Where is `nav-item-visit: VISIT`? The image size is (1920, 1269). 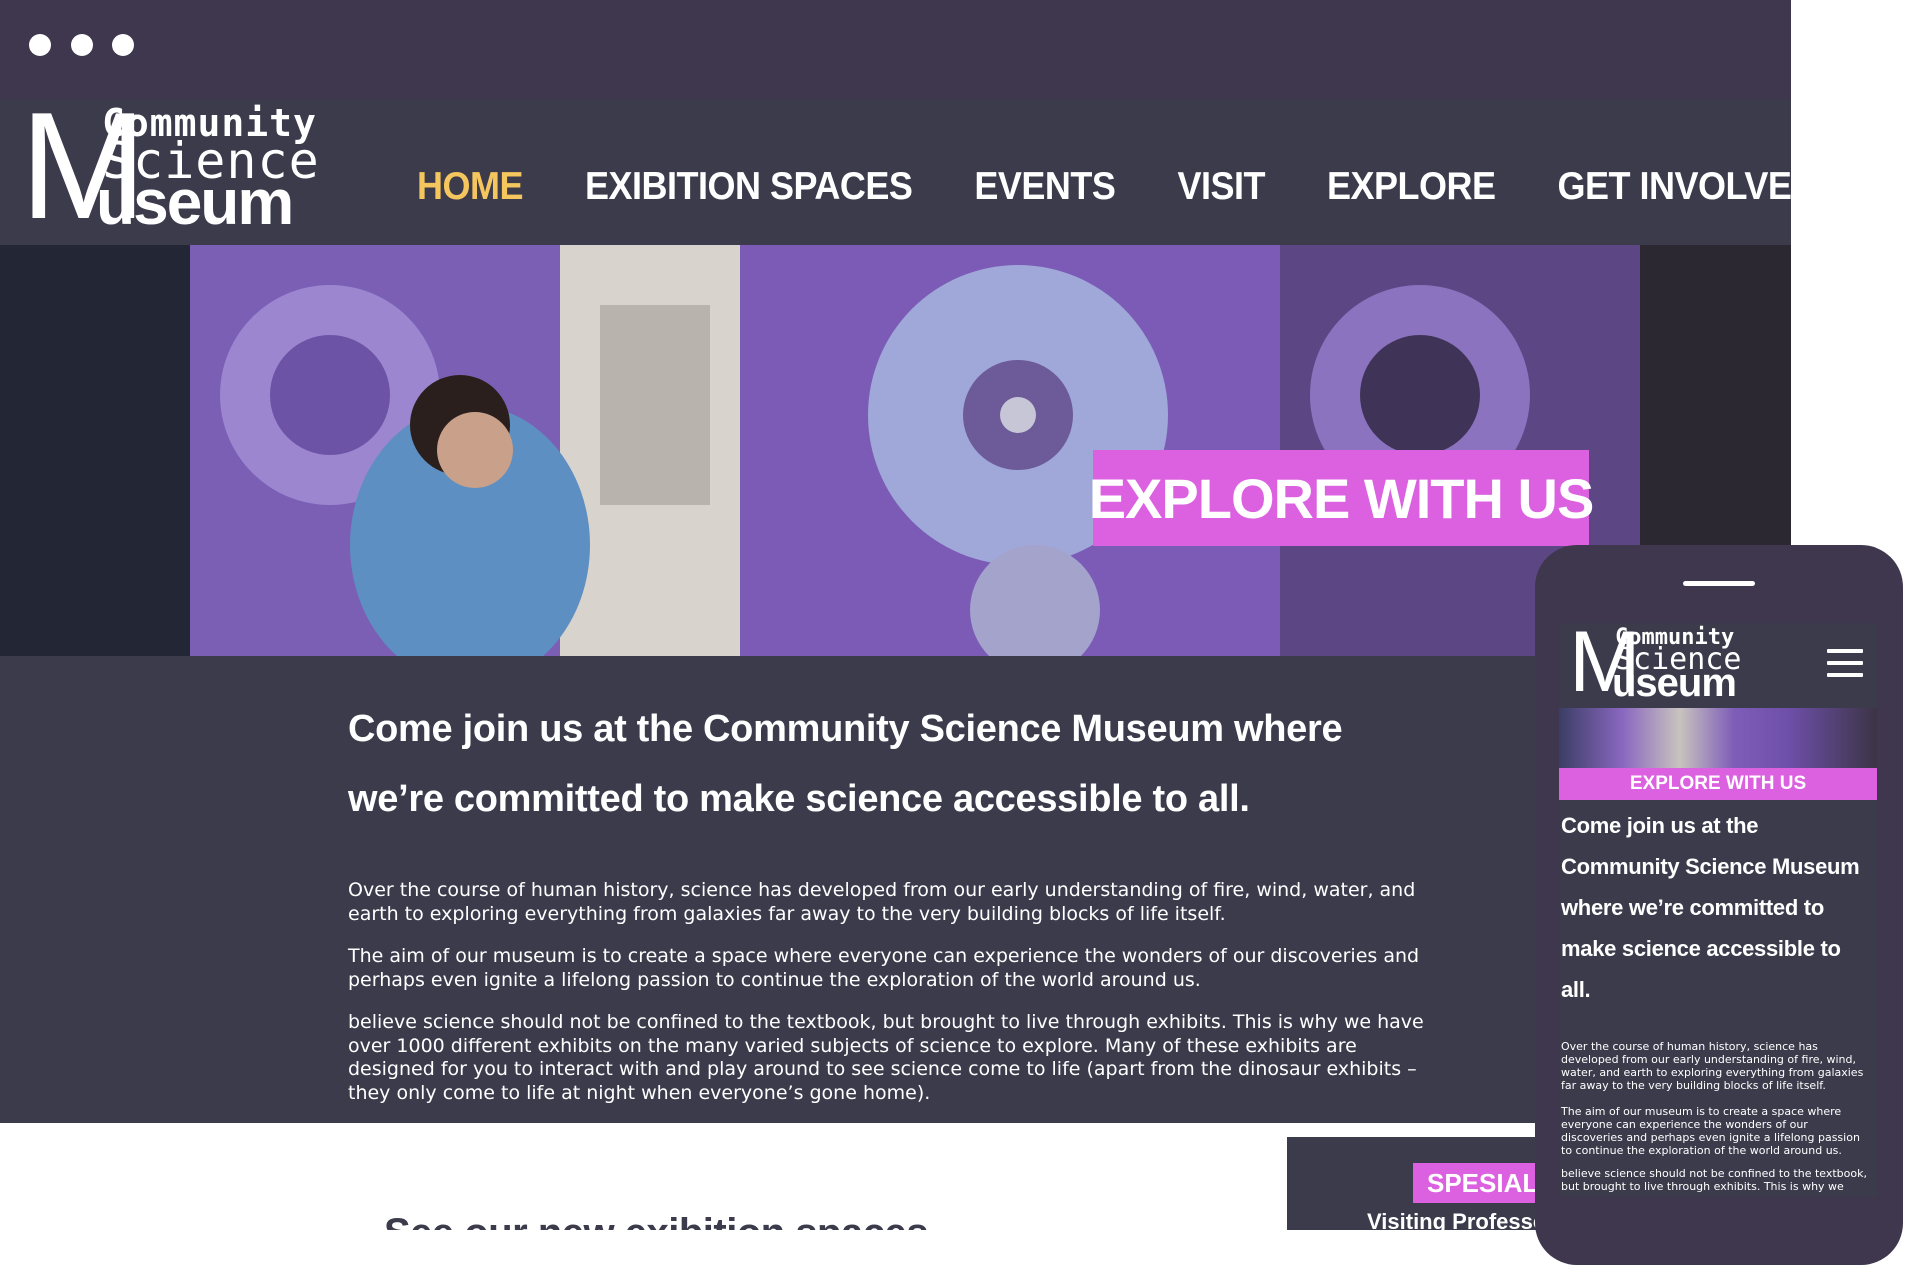 nav-item-visit: VISIT is located at coordinates (1221, 186).